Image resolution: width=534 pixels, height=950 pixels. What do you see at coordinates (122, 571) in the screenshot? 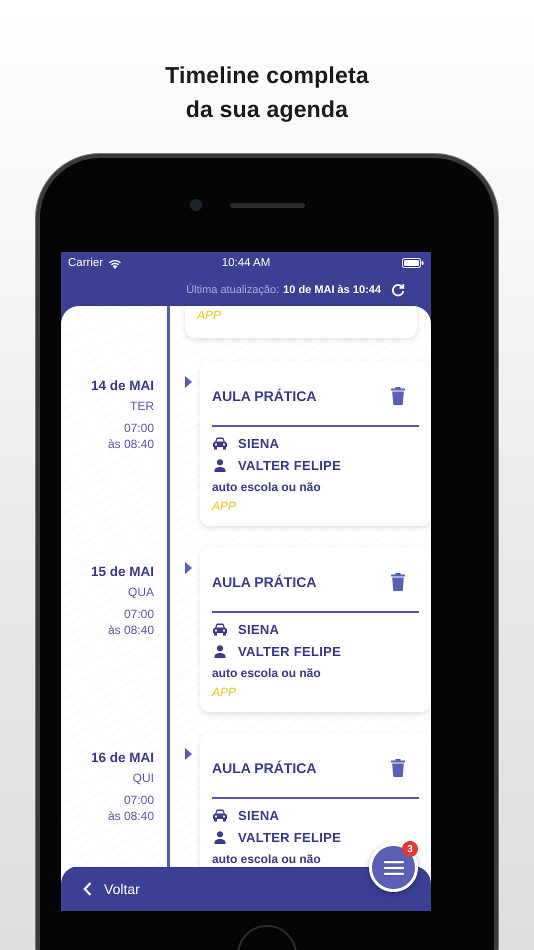
I see `date-label: 15 de MAI` at bounding box center [122, 571].